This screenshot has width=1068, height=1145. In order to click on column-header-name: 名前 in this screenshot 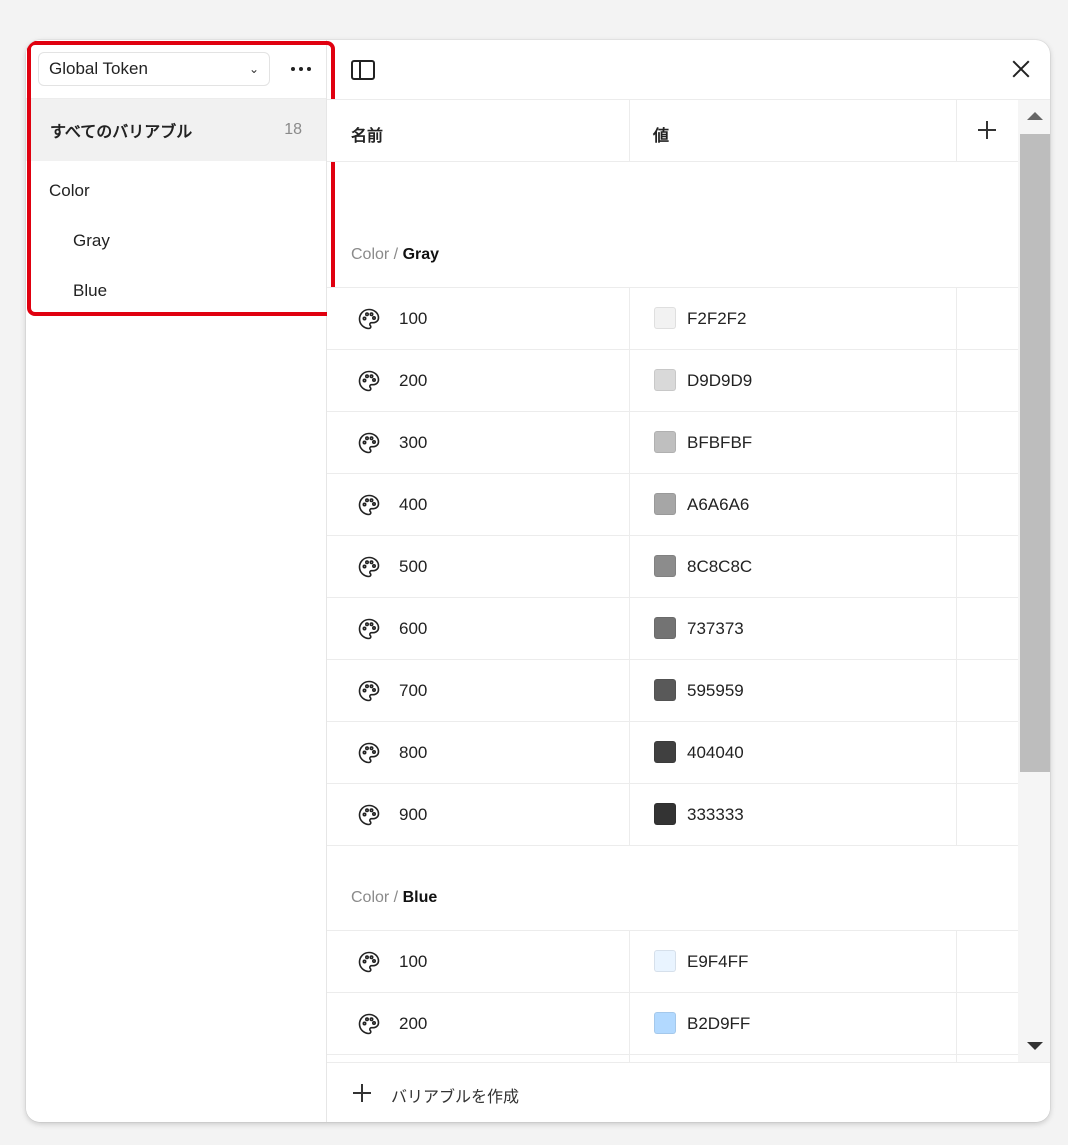, I will do `click(367, 136)`.